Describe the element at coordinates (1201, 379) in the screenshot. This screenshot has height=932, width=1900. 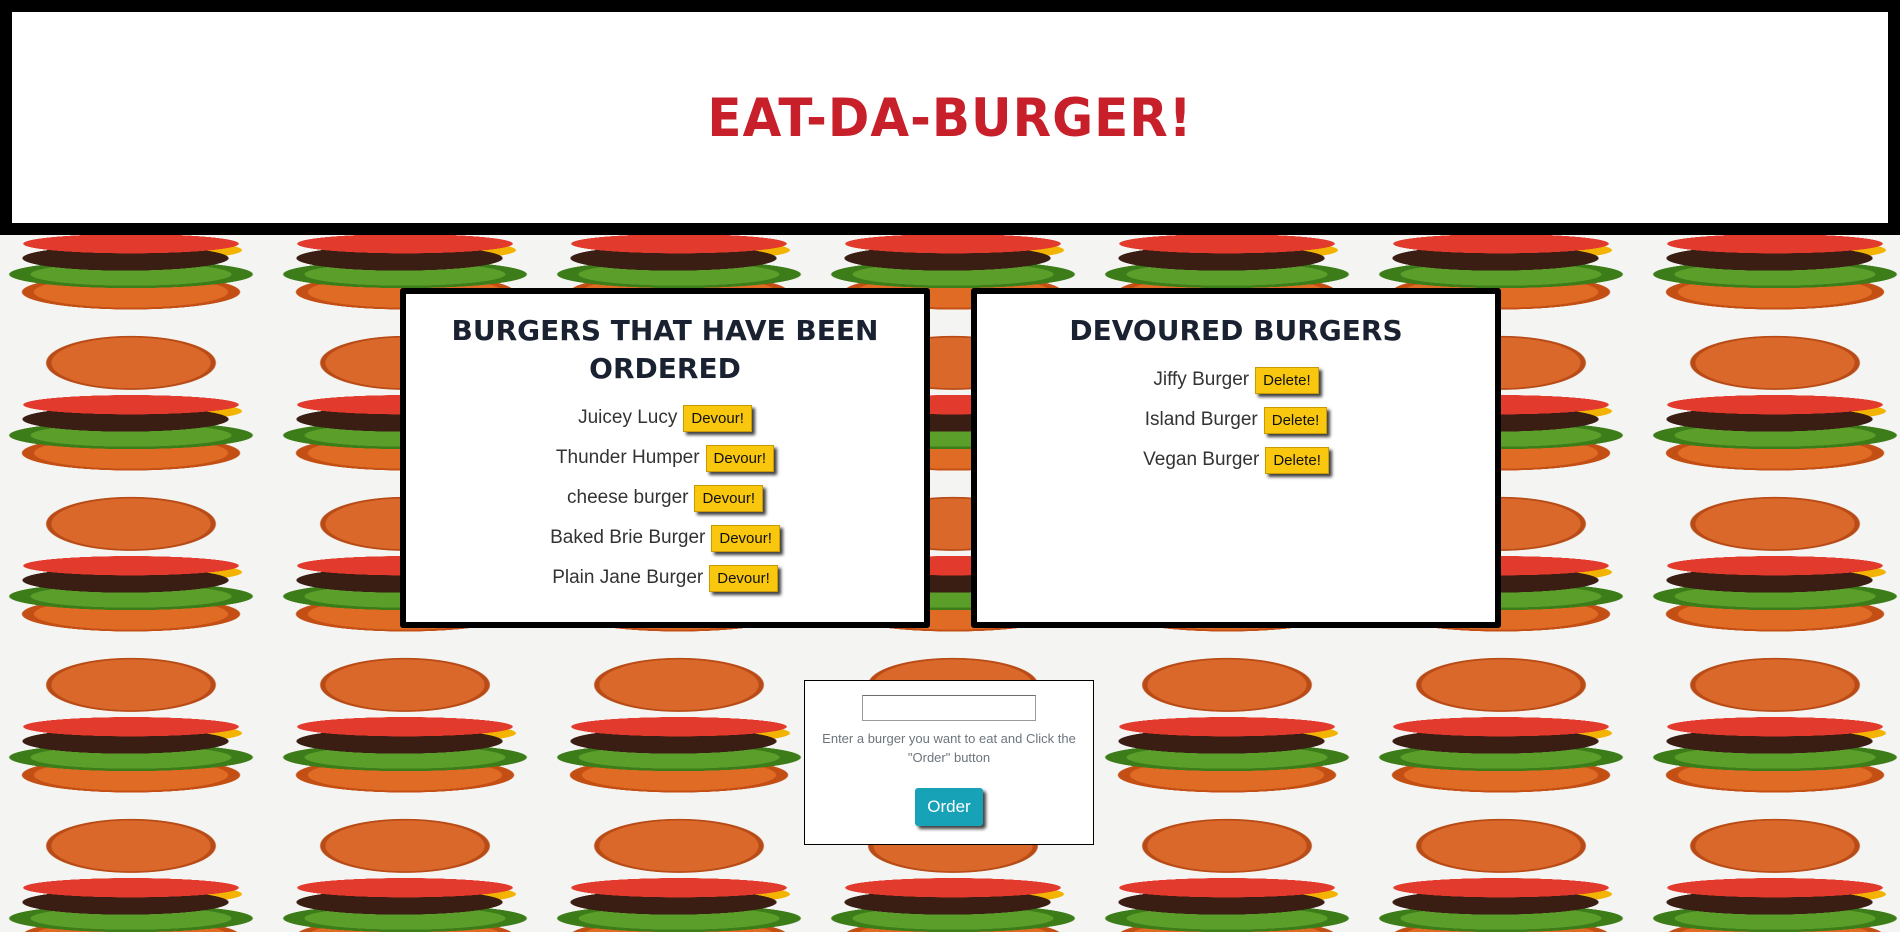
I see `burger-name: Jiffy Burger` at that location.